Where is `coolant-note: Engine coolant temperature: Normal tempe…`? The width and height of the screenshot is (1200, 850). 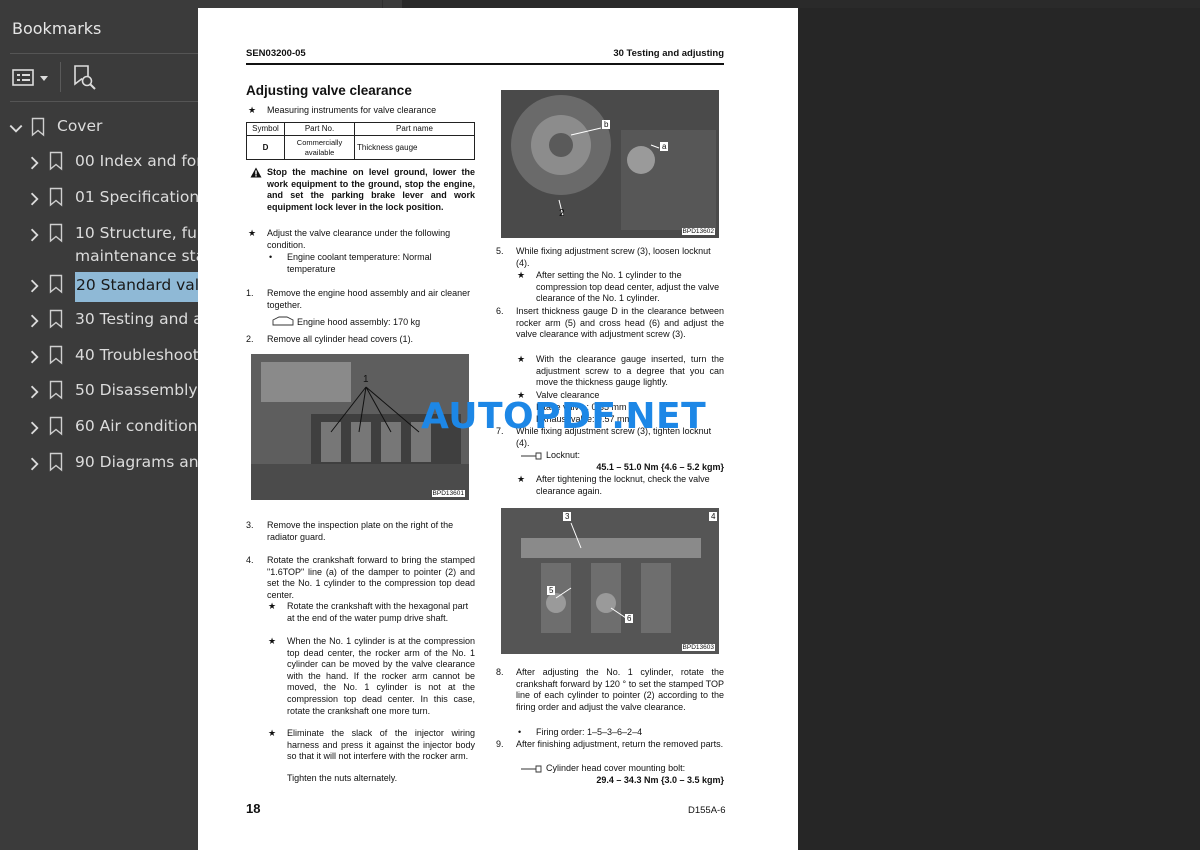 coolant-note: Engine coolant temperature: Normal tempe… is located at coordinates (359, 263).